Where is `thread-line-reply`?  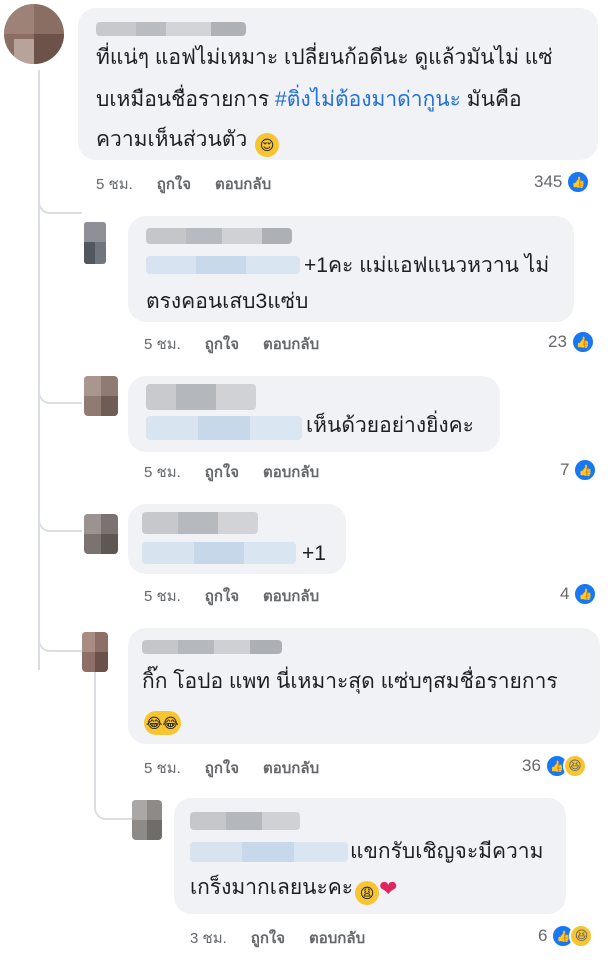 thread-line-reply is located at coordinates (95, 738).